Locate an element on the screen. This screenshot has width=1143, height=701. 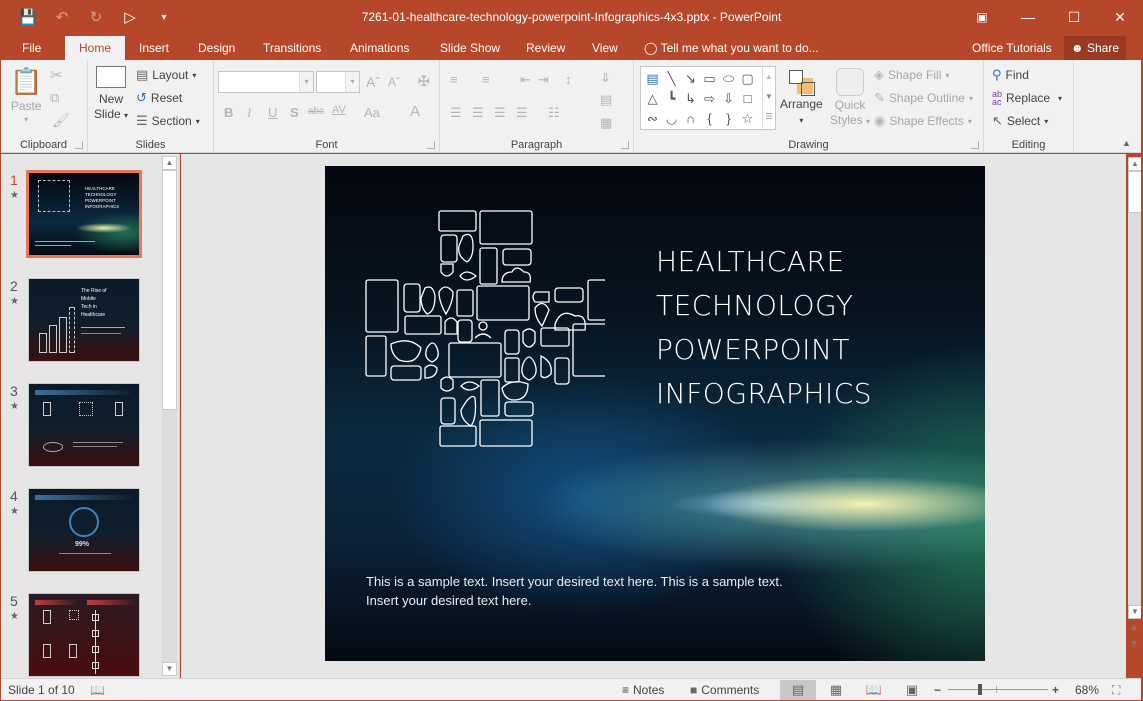
columns-icon: ☷ is located at coordinates (554, 113).